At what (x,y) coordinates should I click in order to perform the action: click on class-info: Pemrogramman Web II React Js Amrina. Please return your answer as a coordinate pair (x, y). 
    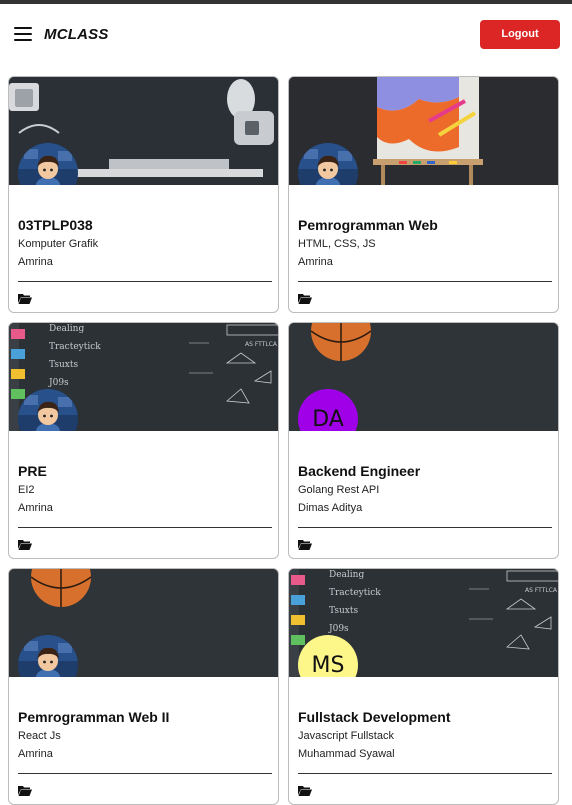
    Looking at the image, I should click on (145, 735).